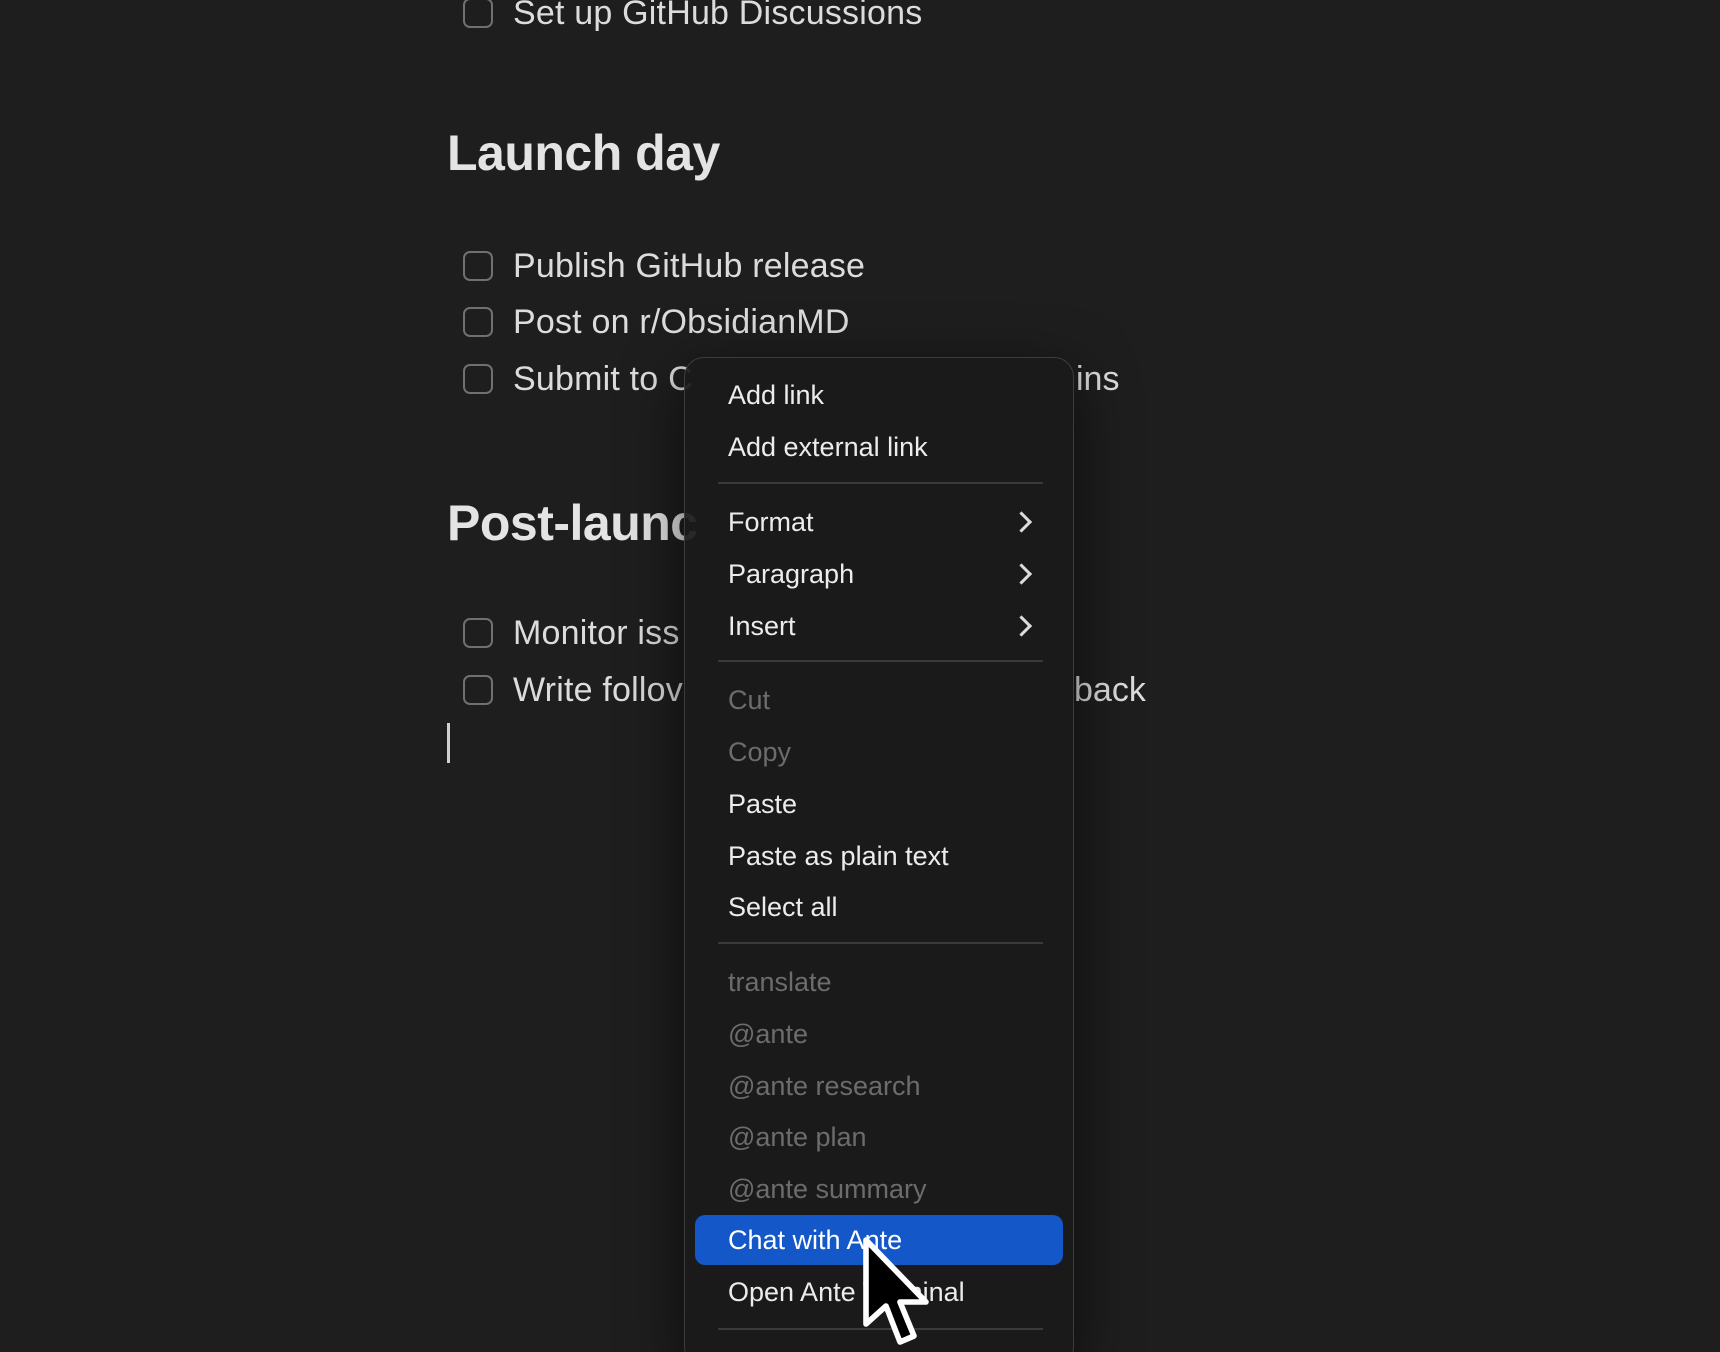  Describe the element at coordinates (768, 1033) in the screenshot. I see `menu-item-label: @ante` at that location.